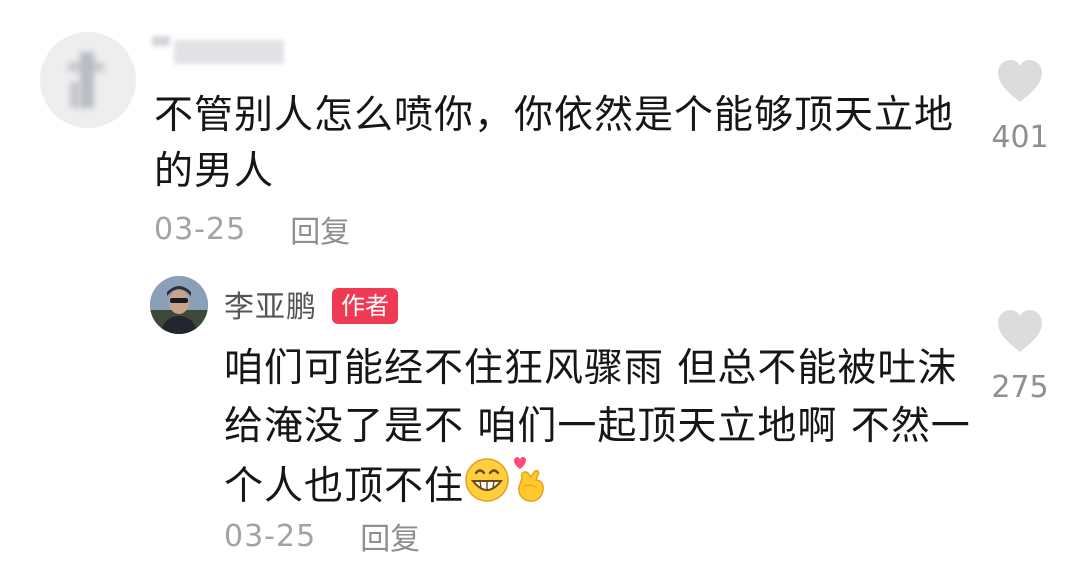  I want to click on finger-heart-emoji, so click(529, 488).